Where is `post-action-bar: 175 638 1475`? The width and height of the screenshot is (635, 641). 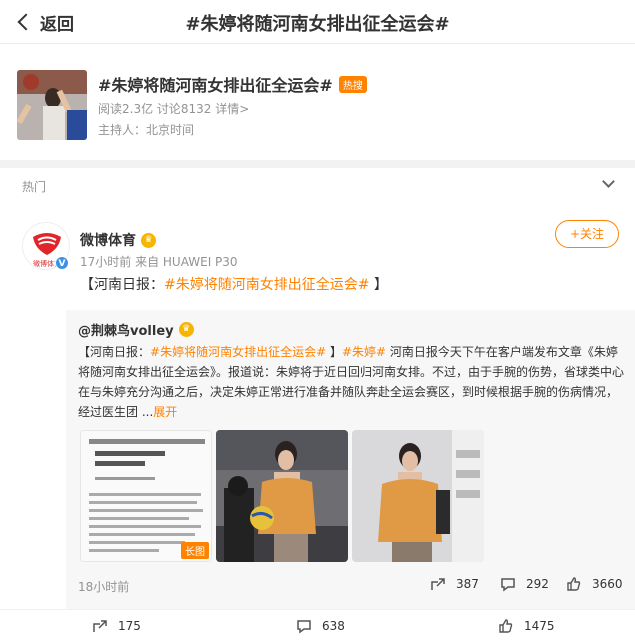 post-action-bar: 175 638 1475 is located at coordinates (317, 625).